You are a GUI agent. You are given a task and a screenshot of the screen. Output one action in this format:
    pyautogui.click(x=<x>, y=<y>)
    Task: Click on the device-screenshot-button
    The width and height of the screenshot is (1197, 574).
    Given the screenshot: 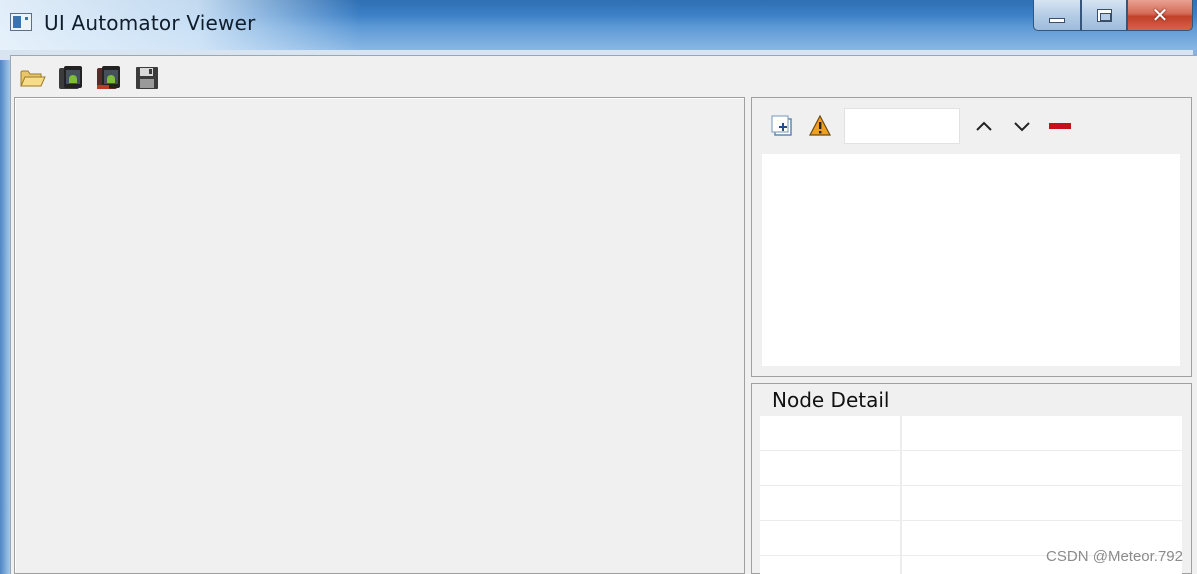 What is the action you would take?
    pyautogui.click(x=71, y=78)
    